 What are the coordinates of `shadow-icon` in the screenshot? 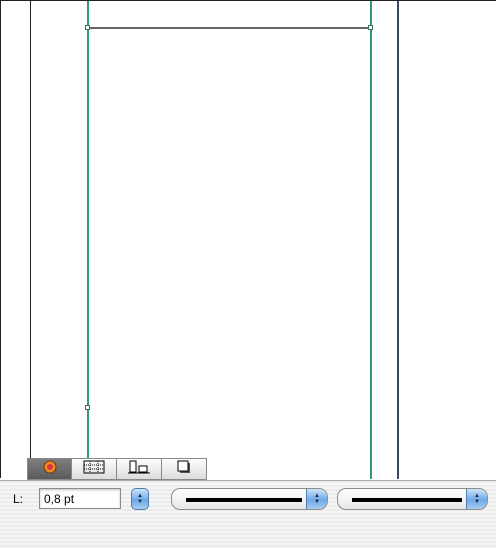 It's located at (184, 469).